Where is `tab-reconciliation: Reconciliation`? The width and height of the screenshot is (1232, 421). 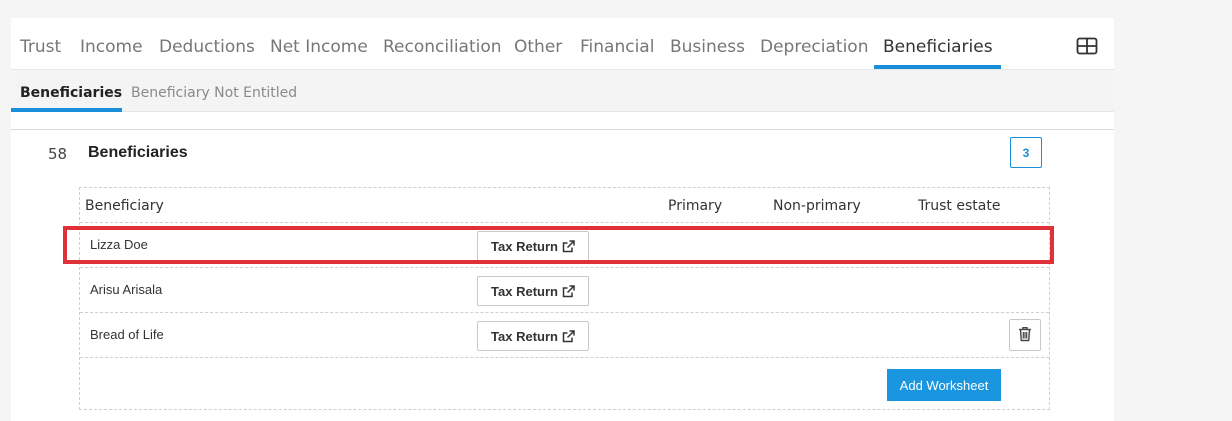 tab-reconciliation: Reconciliation is located at coordinates (442, 47).